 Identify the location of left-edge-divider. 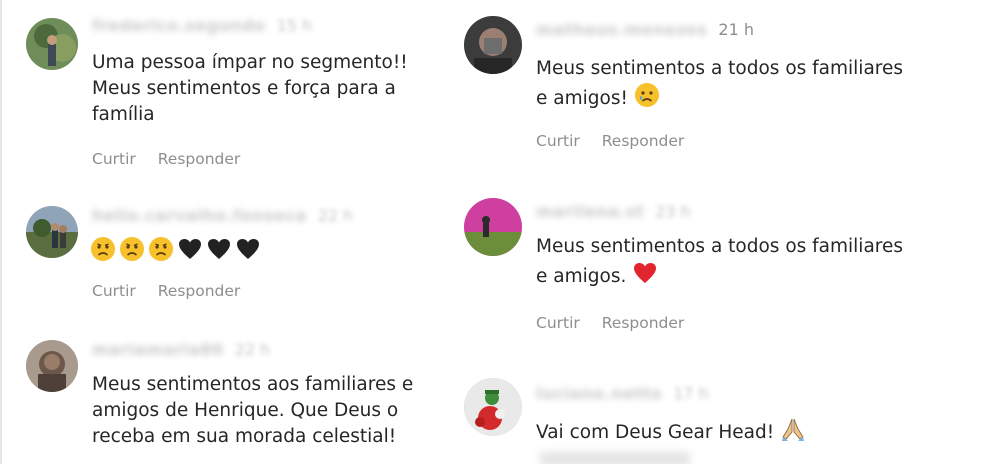
(1, 232).